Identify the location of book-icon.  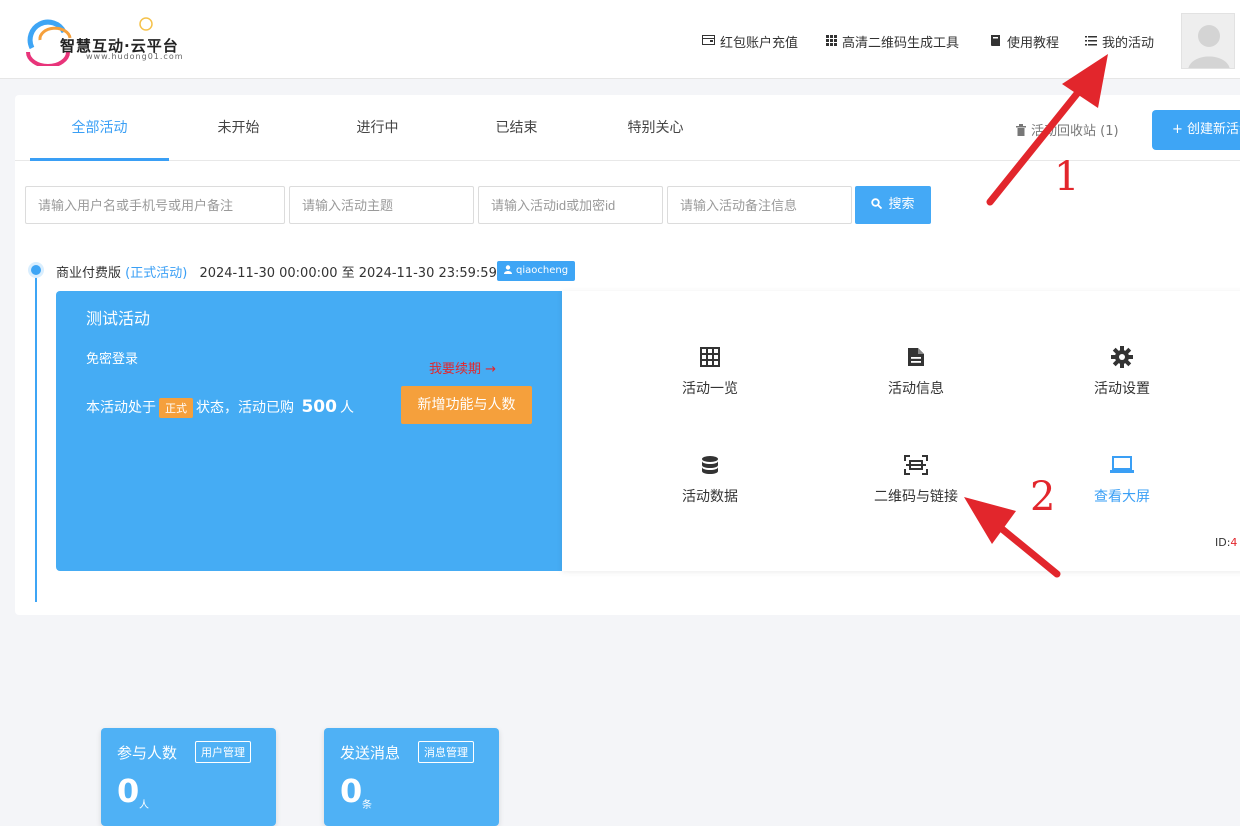
(996, 42).